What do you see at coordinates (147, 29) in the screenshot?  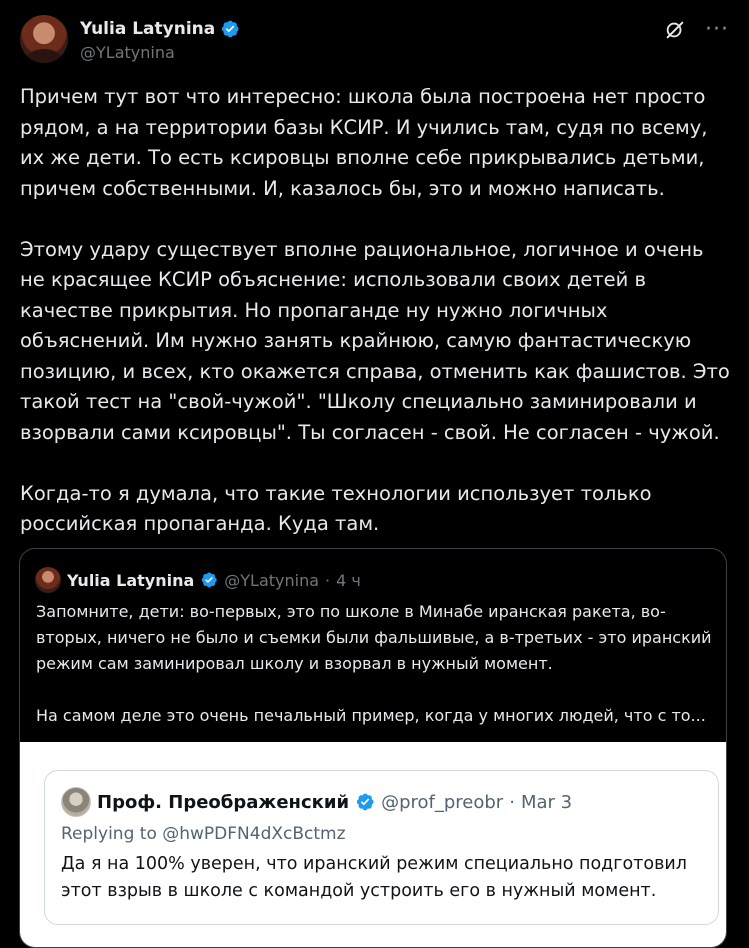 I see `author-name: Yulia Latynina` at bounding box center [147, 29].